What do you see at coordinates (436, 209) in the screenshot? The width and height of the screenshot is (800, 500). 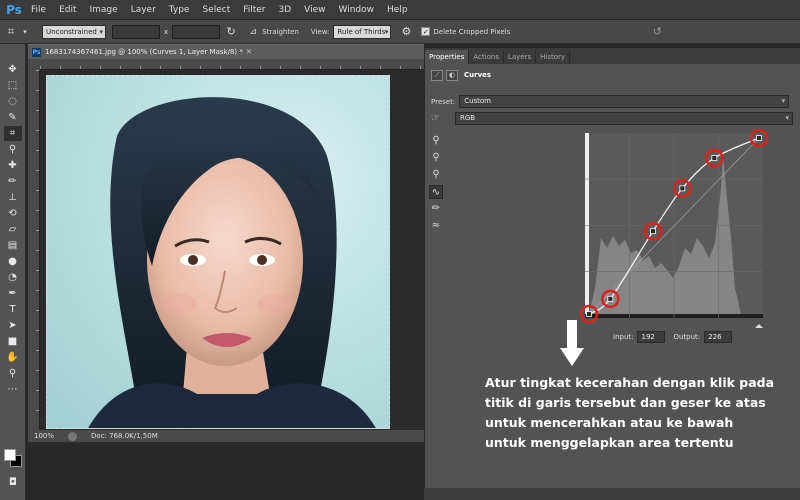 I see `pencil-icon: ✏` at bounding box center [436, 209].